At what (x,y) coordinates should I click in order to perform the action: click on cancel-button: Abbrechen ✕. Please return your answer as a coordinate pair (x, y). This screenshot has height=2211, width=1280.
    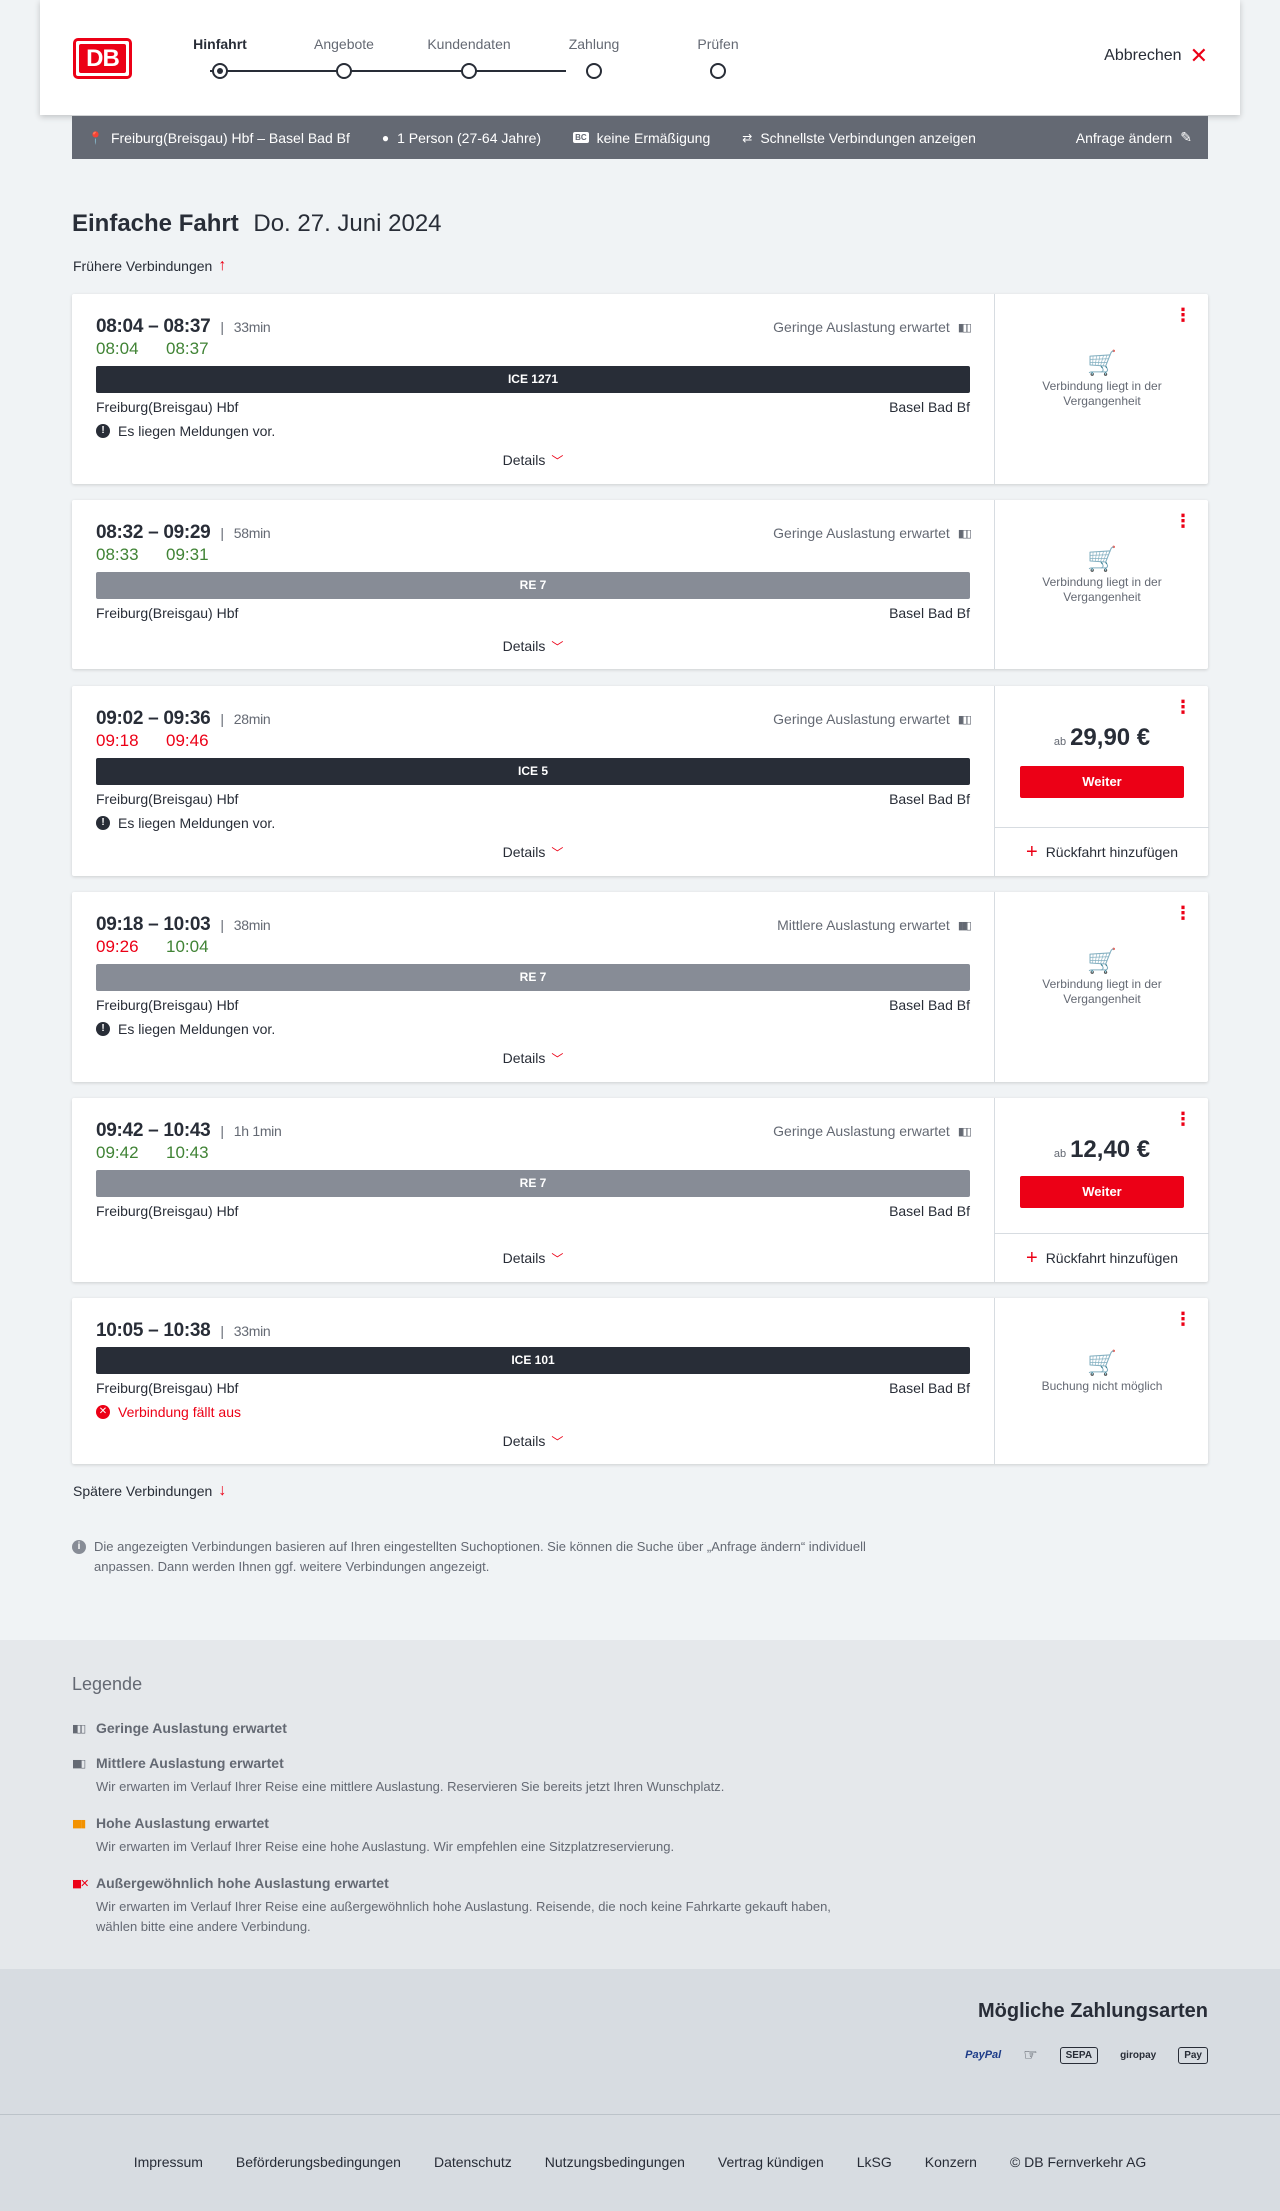
    Looking at the image, I should click on (1156, 56).